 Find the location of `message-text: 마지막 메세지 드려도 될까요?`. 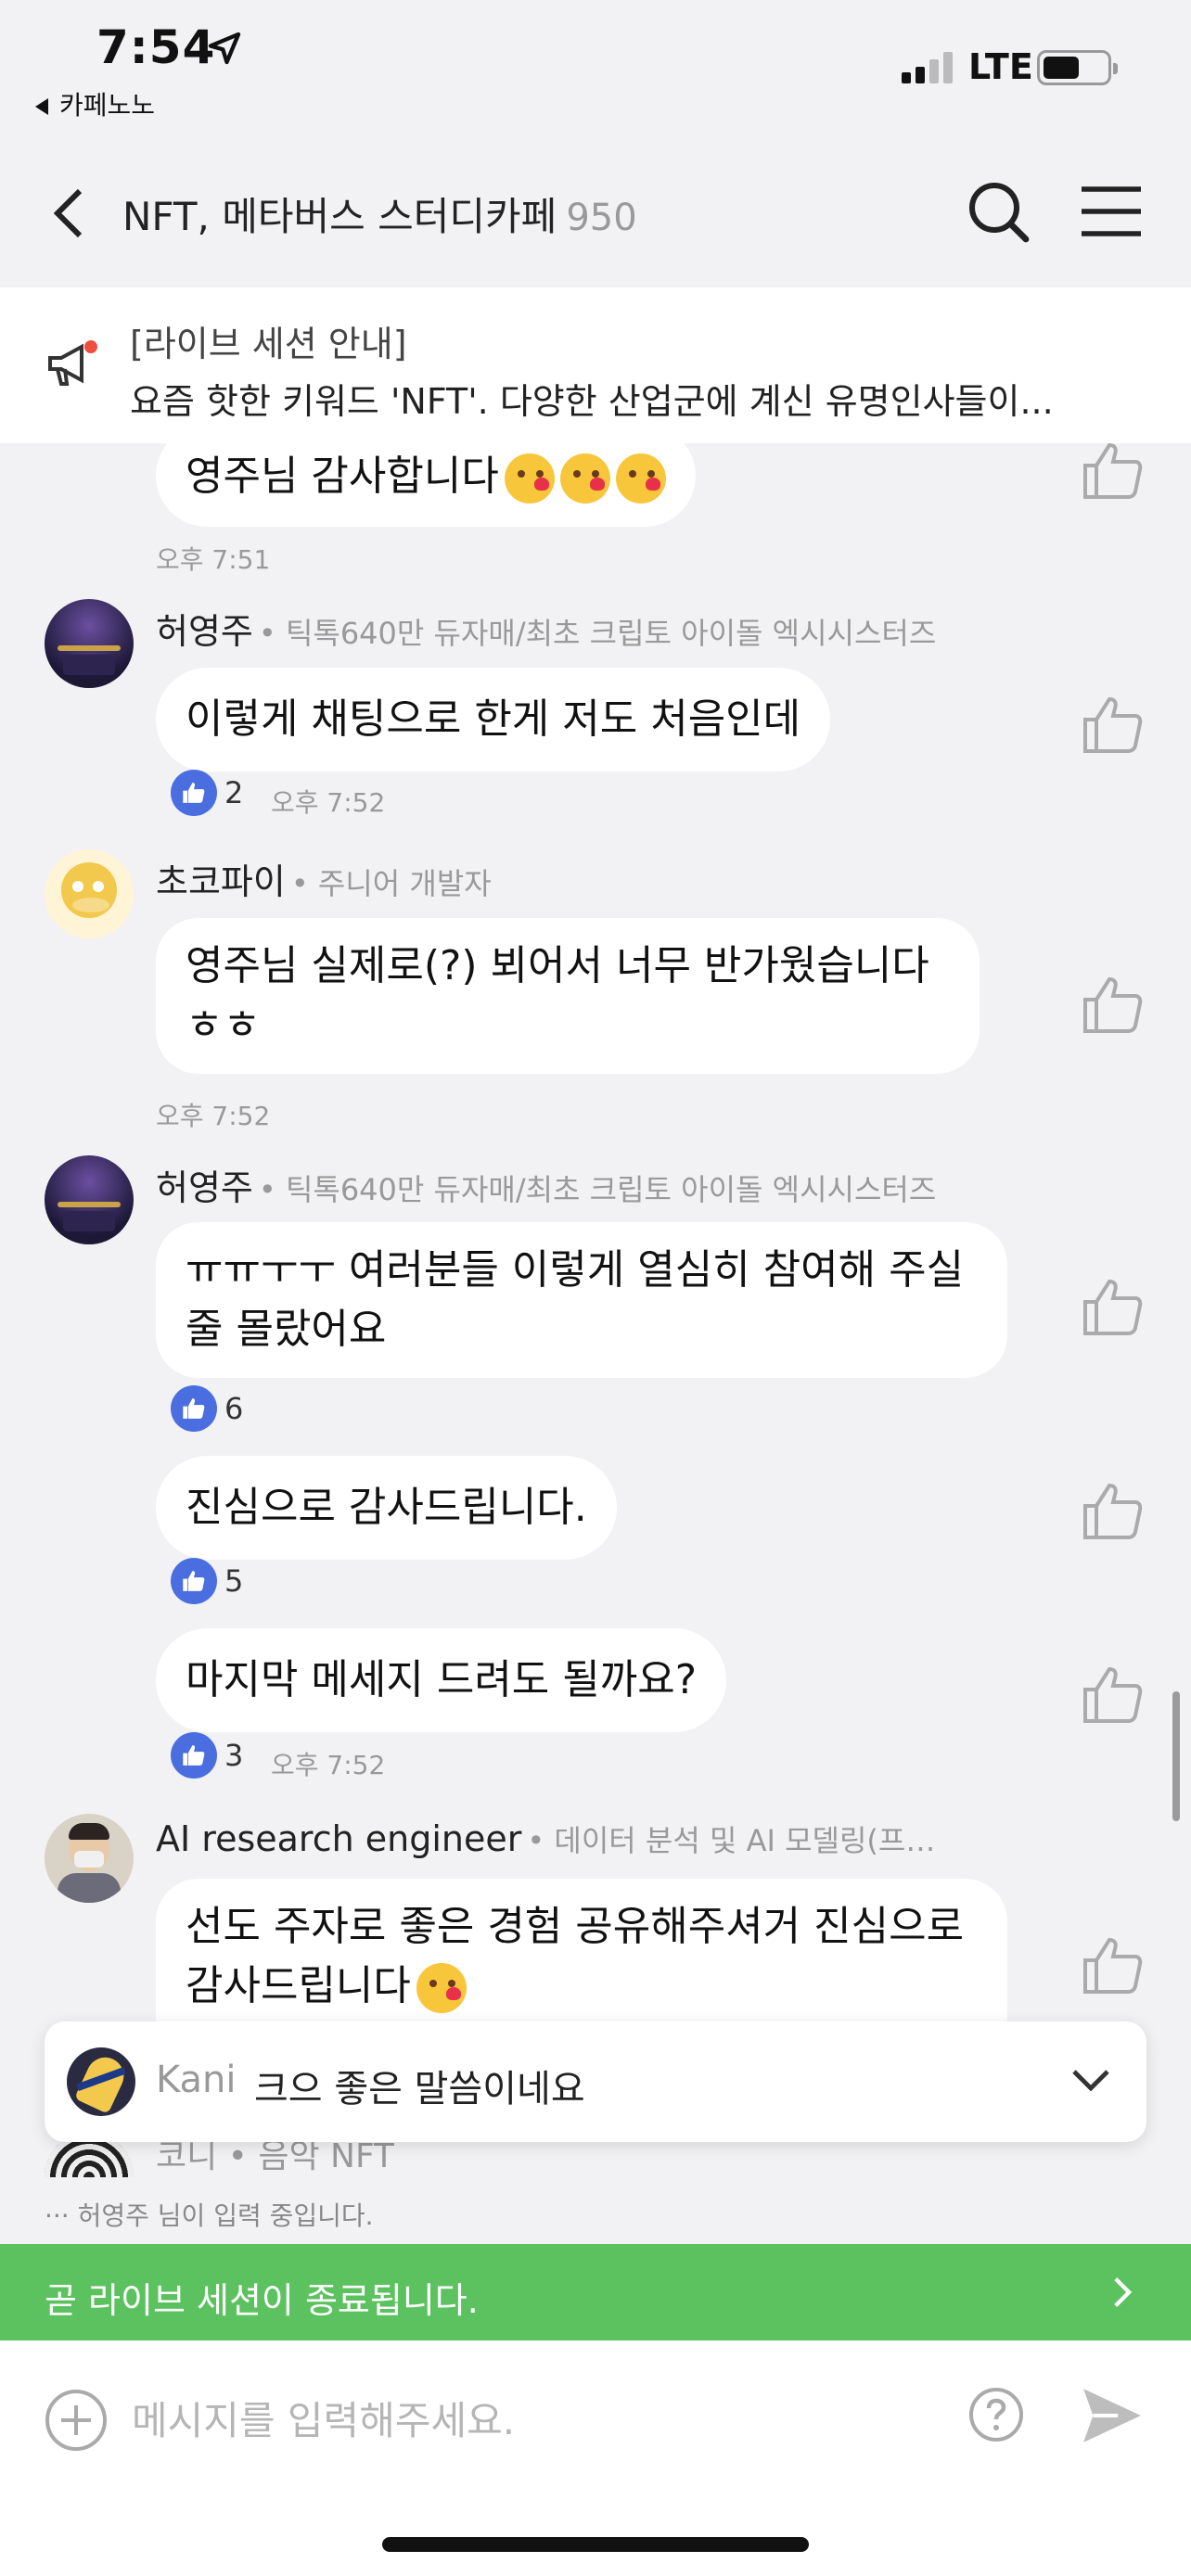

message-text: 마지막 메세지 드려도 될까요? is located at coordinates (442, 1679).